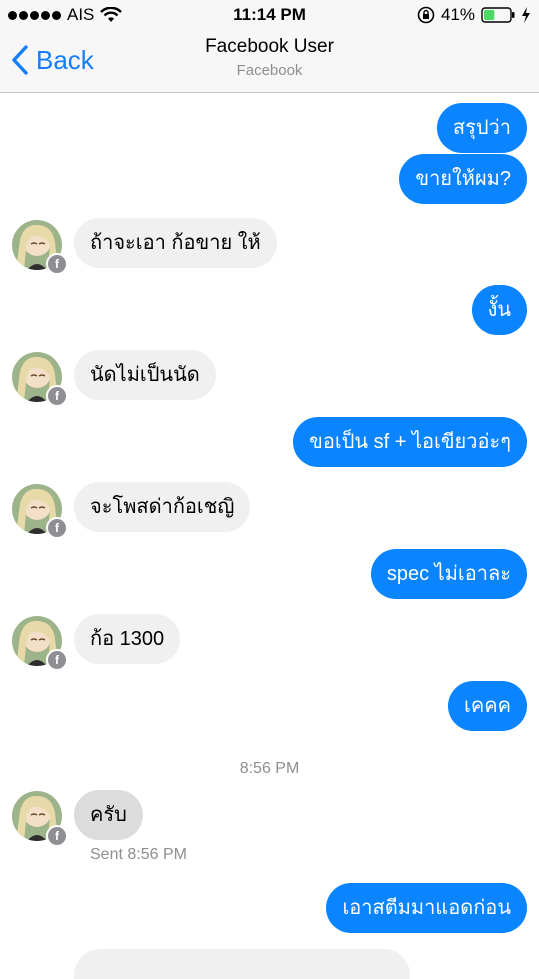 This screenshot has height=979, width=539. I want to click on sent-status: Sent 8:56 PM, so click(138, 854).